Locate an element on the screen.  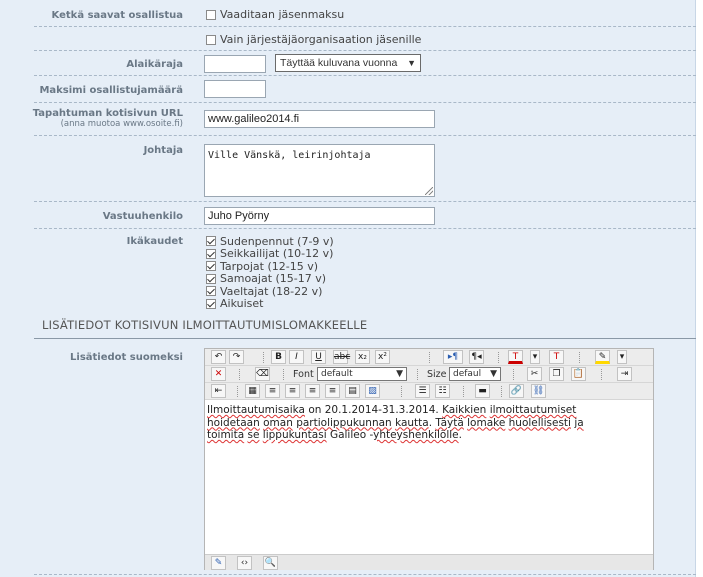
age-mode-select: Täyttää kuluvana vuonna ▼ is located at coordinates (348, 63).